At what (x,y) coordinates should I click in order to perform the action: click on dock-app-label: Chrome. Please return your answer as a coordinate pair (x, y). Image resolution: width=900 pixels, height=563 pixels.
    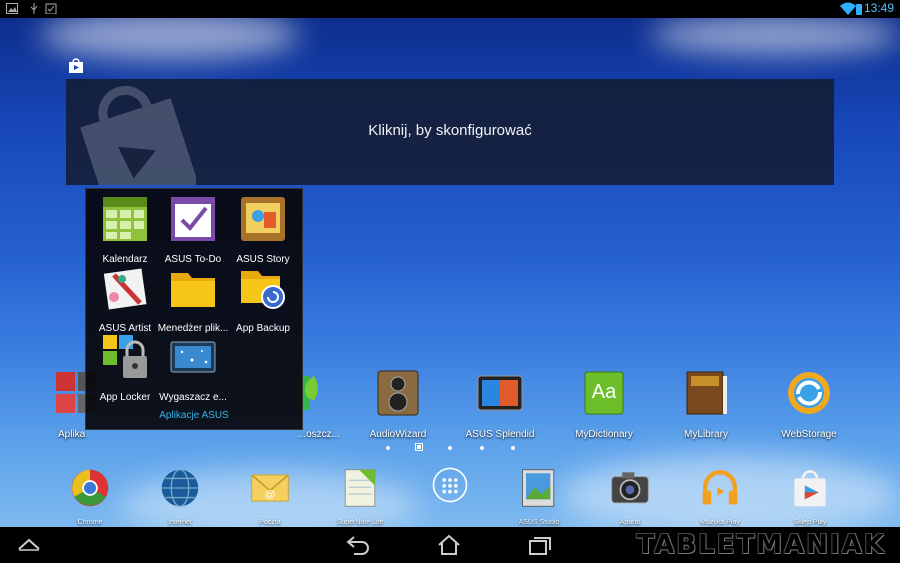
    Looking at the image, I should click on (90, 522).